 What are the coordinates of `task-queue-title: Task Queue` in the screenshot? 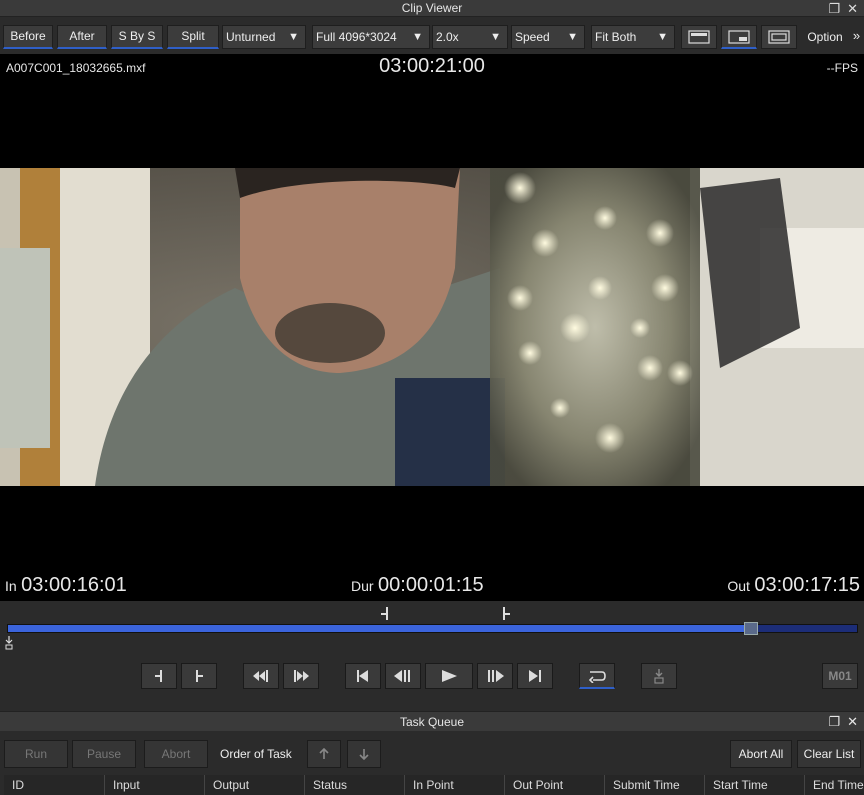 It's located at (432, 722).